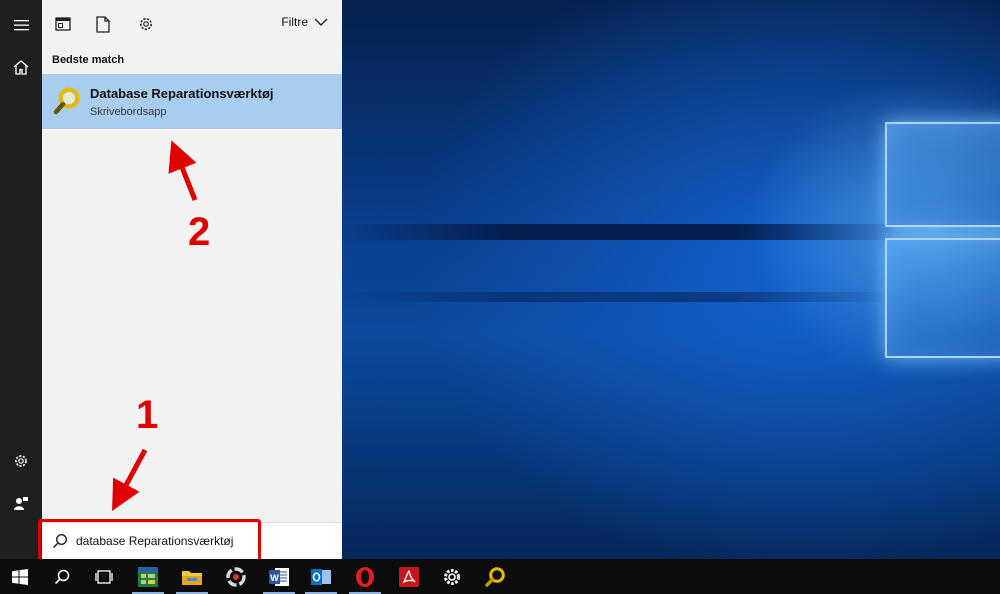  Describe the element at coordinates (88, 60) in the screenshot. I see `best-match-heading: Bedste match` at that location.